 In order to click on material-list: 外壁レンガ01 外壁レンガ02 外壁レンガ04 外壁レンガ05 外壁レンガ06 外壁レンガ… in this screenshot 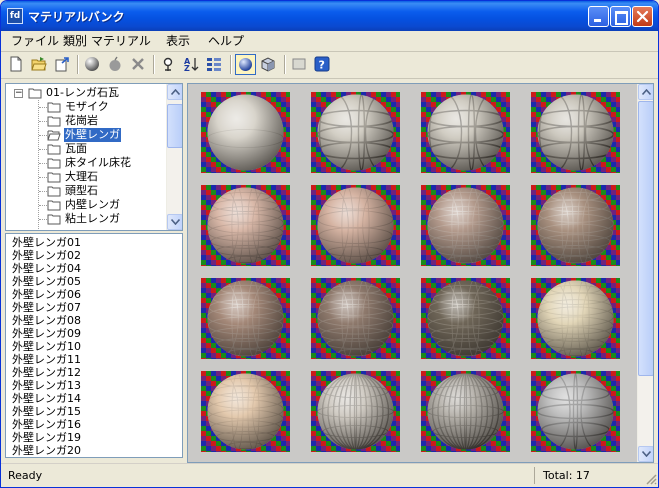, I will do `click(94, 345)`.